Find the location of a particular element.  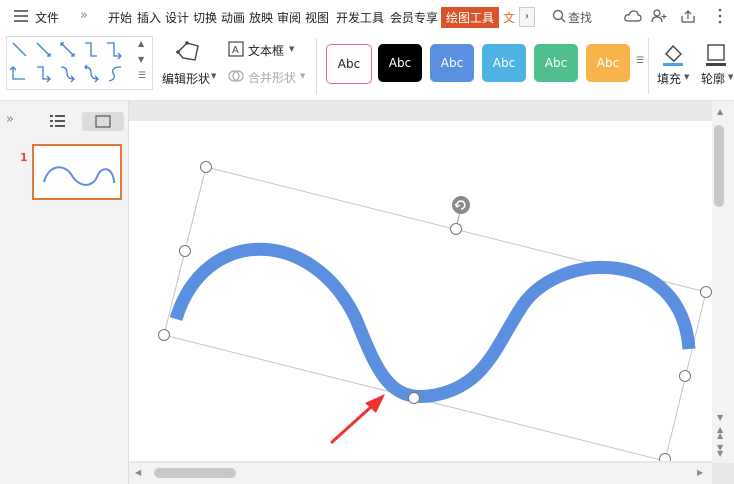

shape-style-2: Abc is located at coordinates (400, 63).